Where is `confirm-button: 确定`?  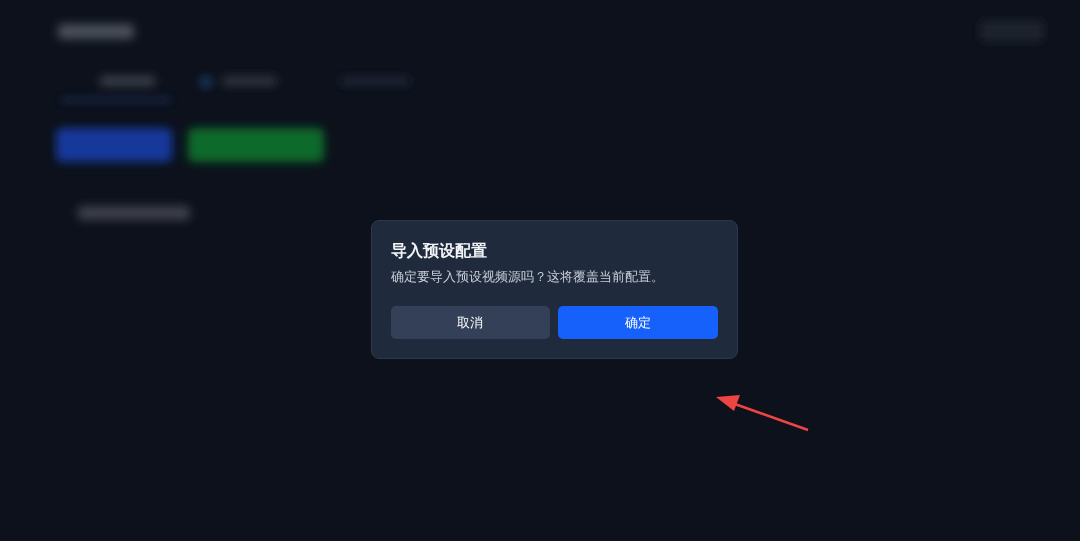
confirm-button: 确定 is located at coordinates (638, 323).